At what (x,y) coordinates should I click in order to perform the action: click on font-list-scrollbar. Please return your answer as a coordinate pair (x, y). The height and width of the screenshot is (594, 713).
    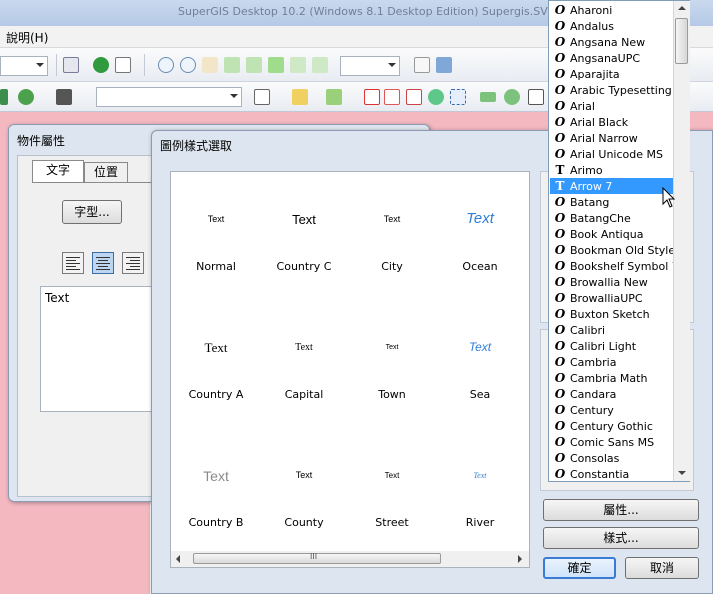
    Looking at the image, I should click on (681, 241).